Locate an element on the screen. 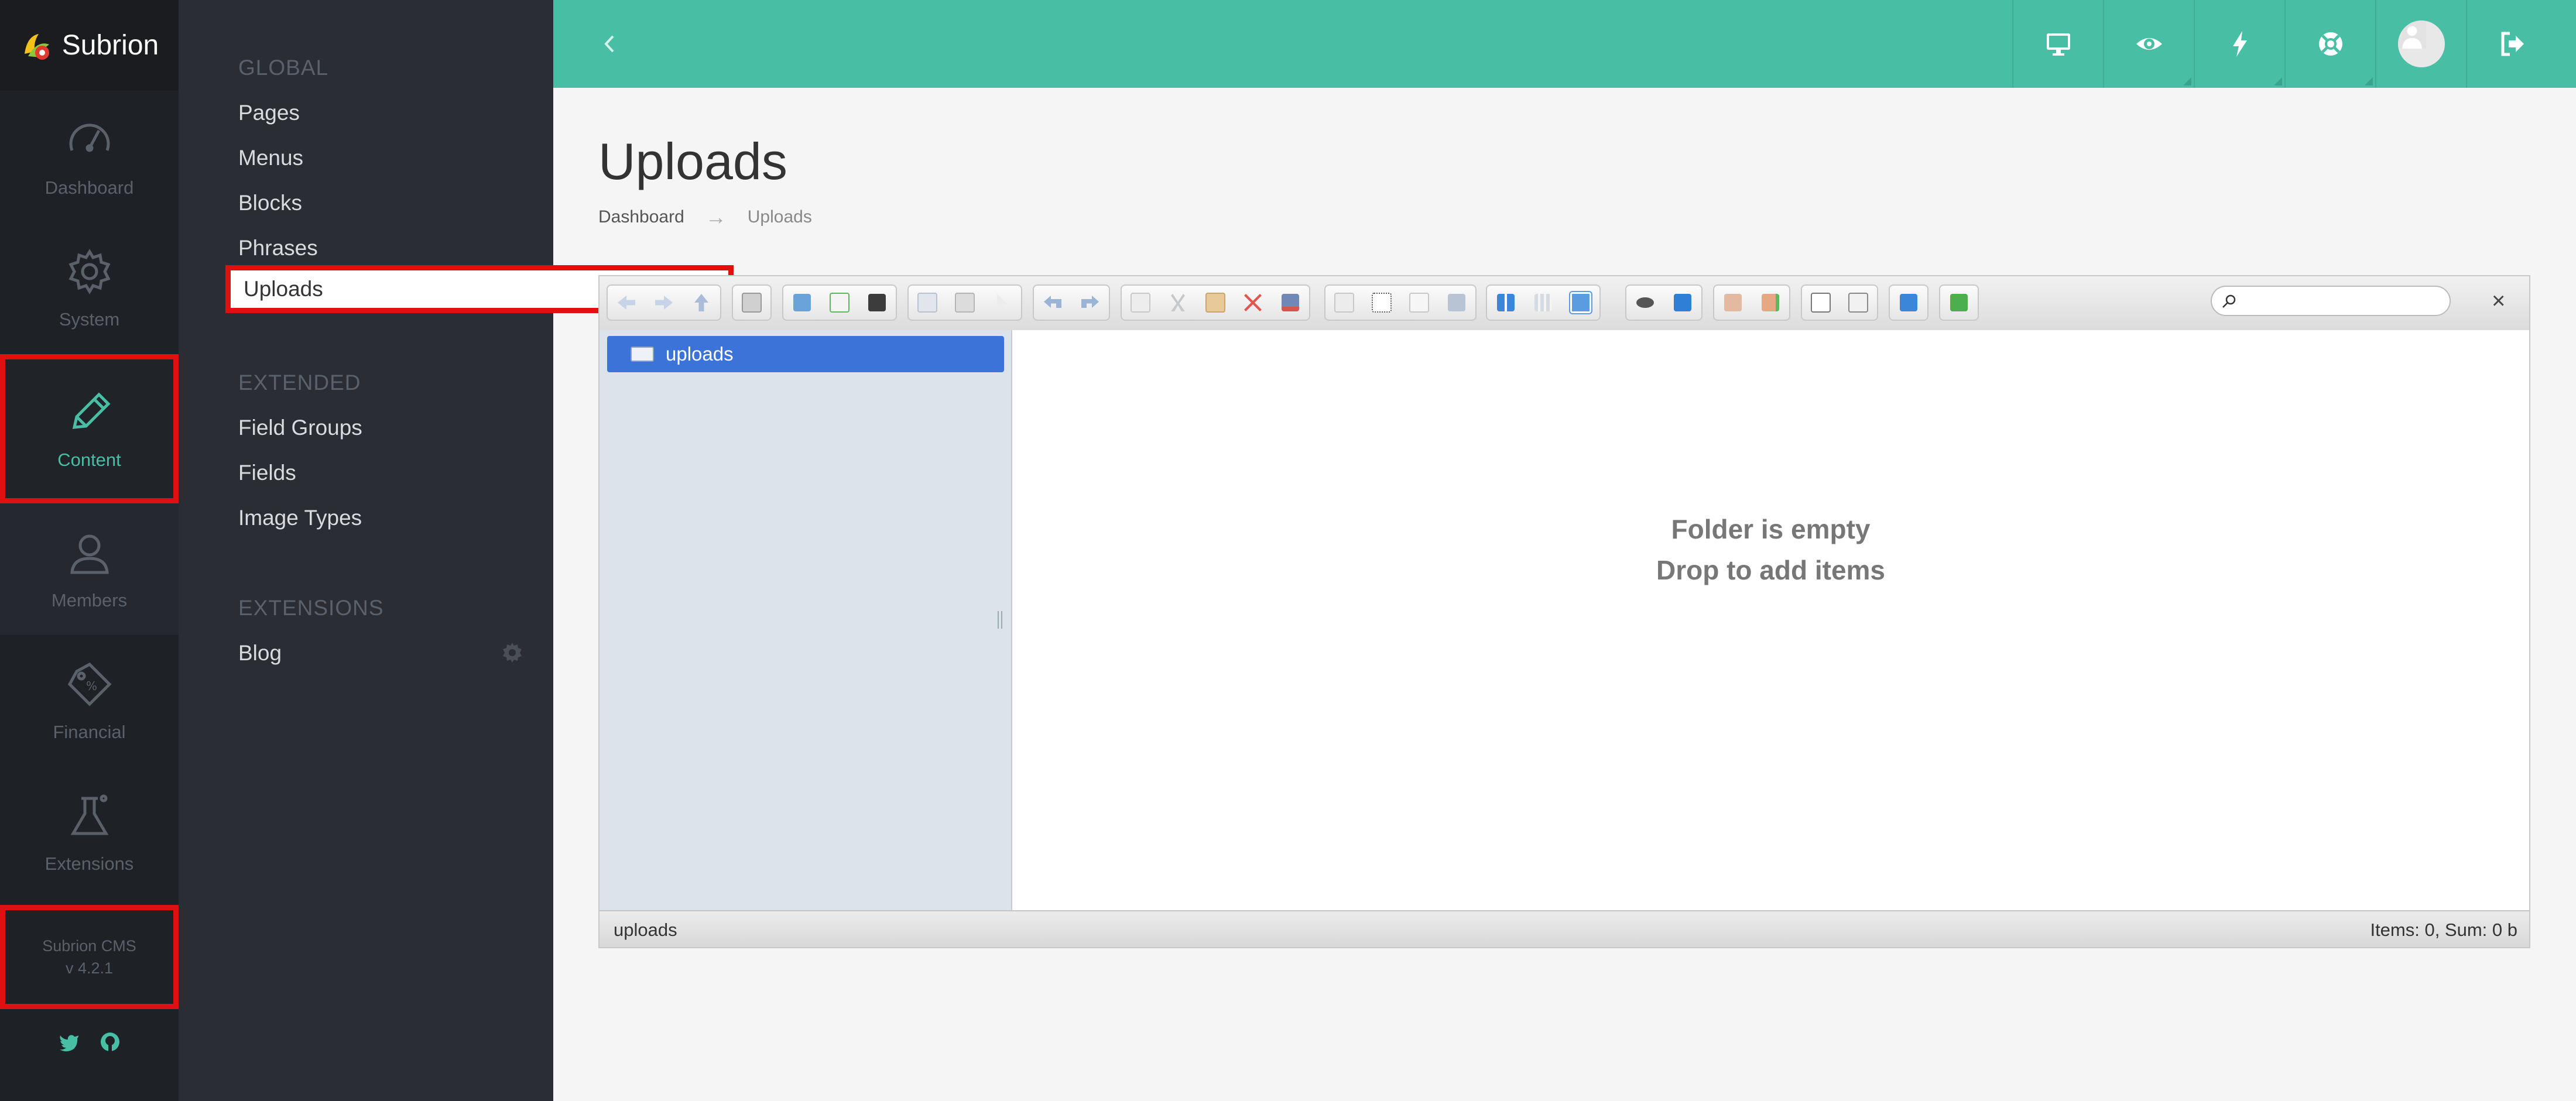  cut-button is located at coordinates (1178, 303).